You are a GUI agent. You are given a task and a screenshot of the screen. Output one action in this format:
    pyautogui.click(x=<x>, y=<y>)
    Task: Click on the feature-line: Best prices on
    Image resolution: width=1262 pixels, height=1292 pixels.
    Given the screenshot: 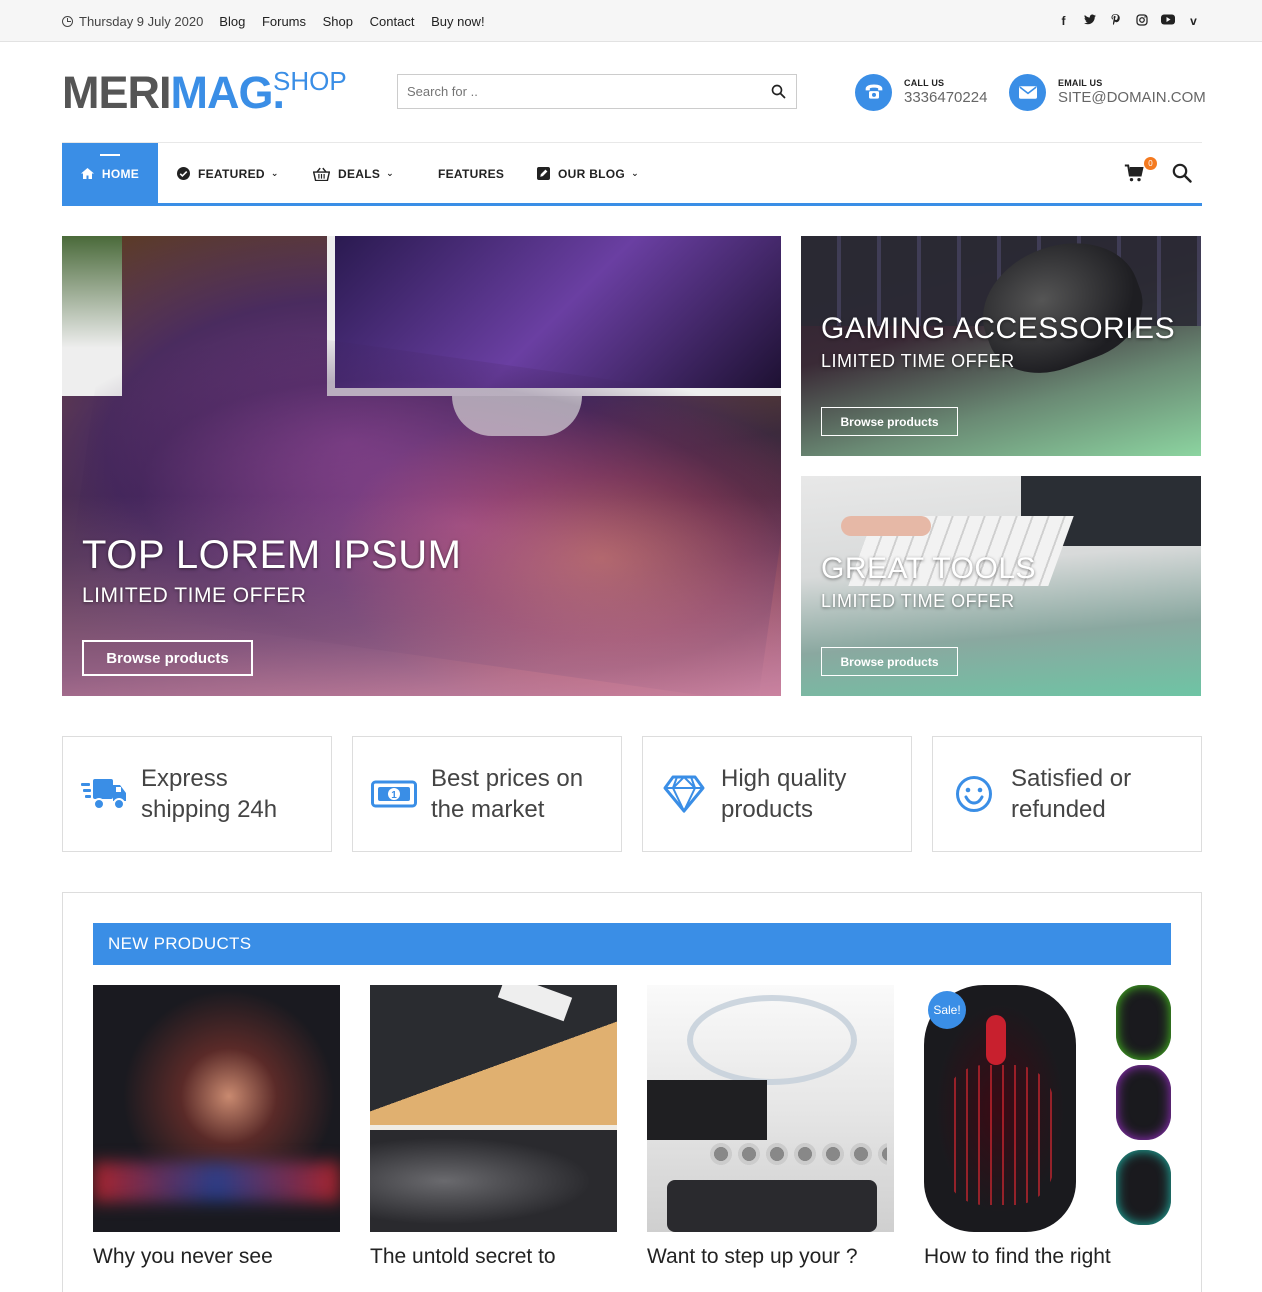 What is the action you would take?
    pyautogui.click(x=507, y=778)
    